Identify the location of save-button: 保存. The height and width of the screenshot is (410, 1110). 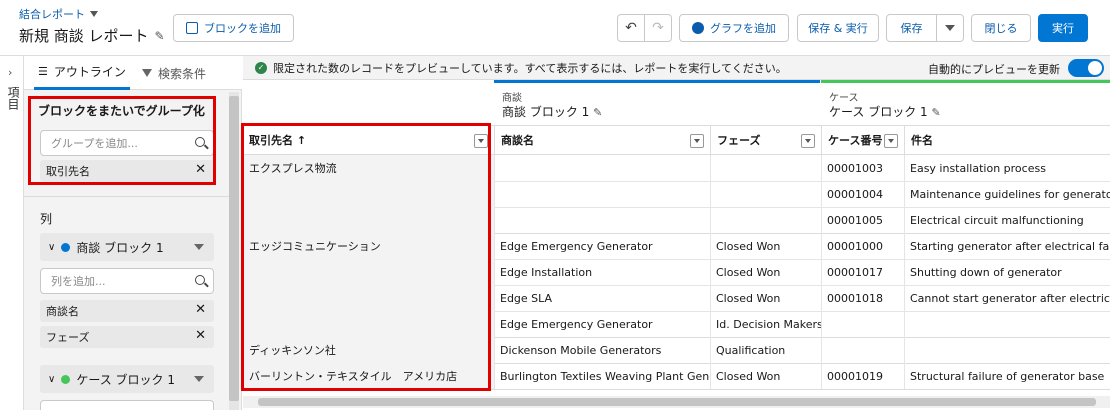
(911, 28).